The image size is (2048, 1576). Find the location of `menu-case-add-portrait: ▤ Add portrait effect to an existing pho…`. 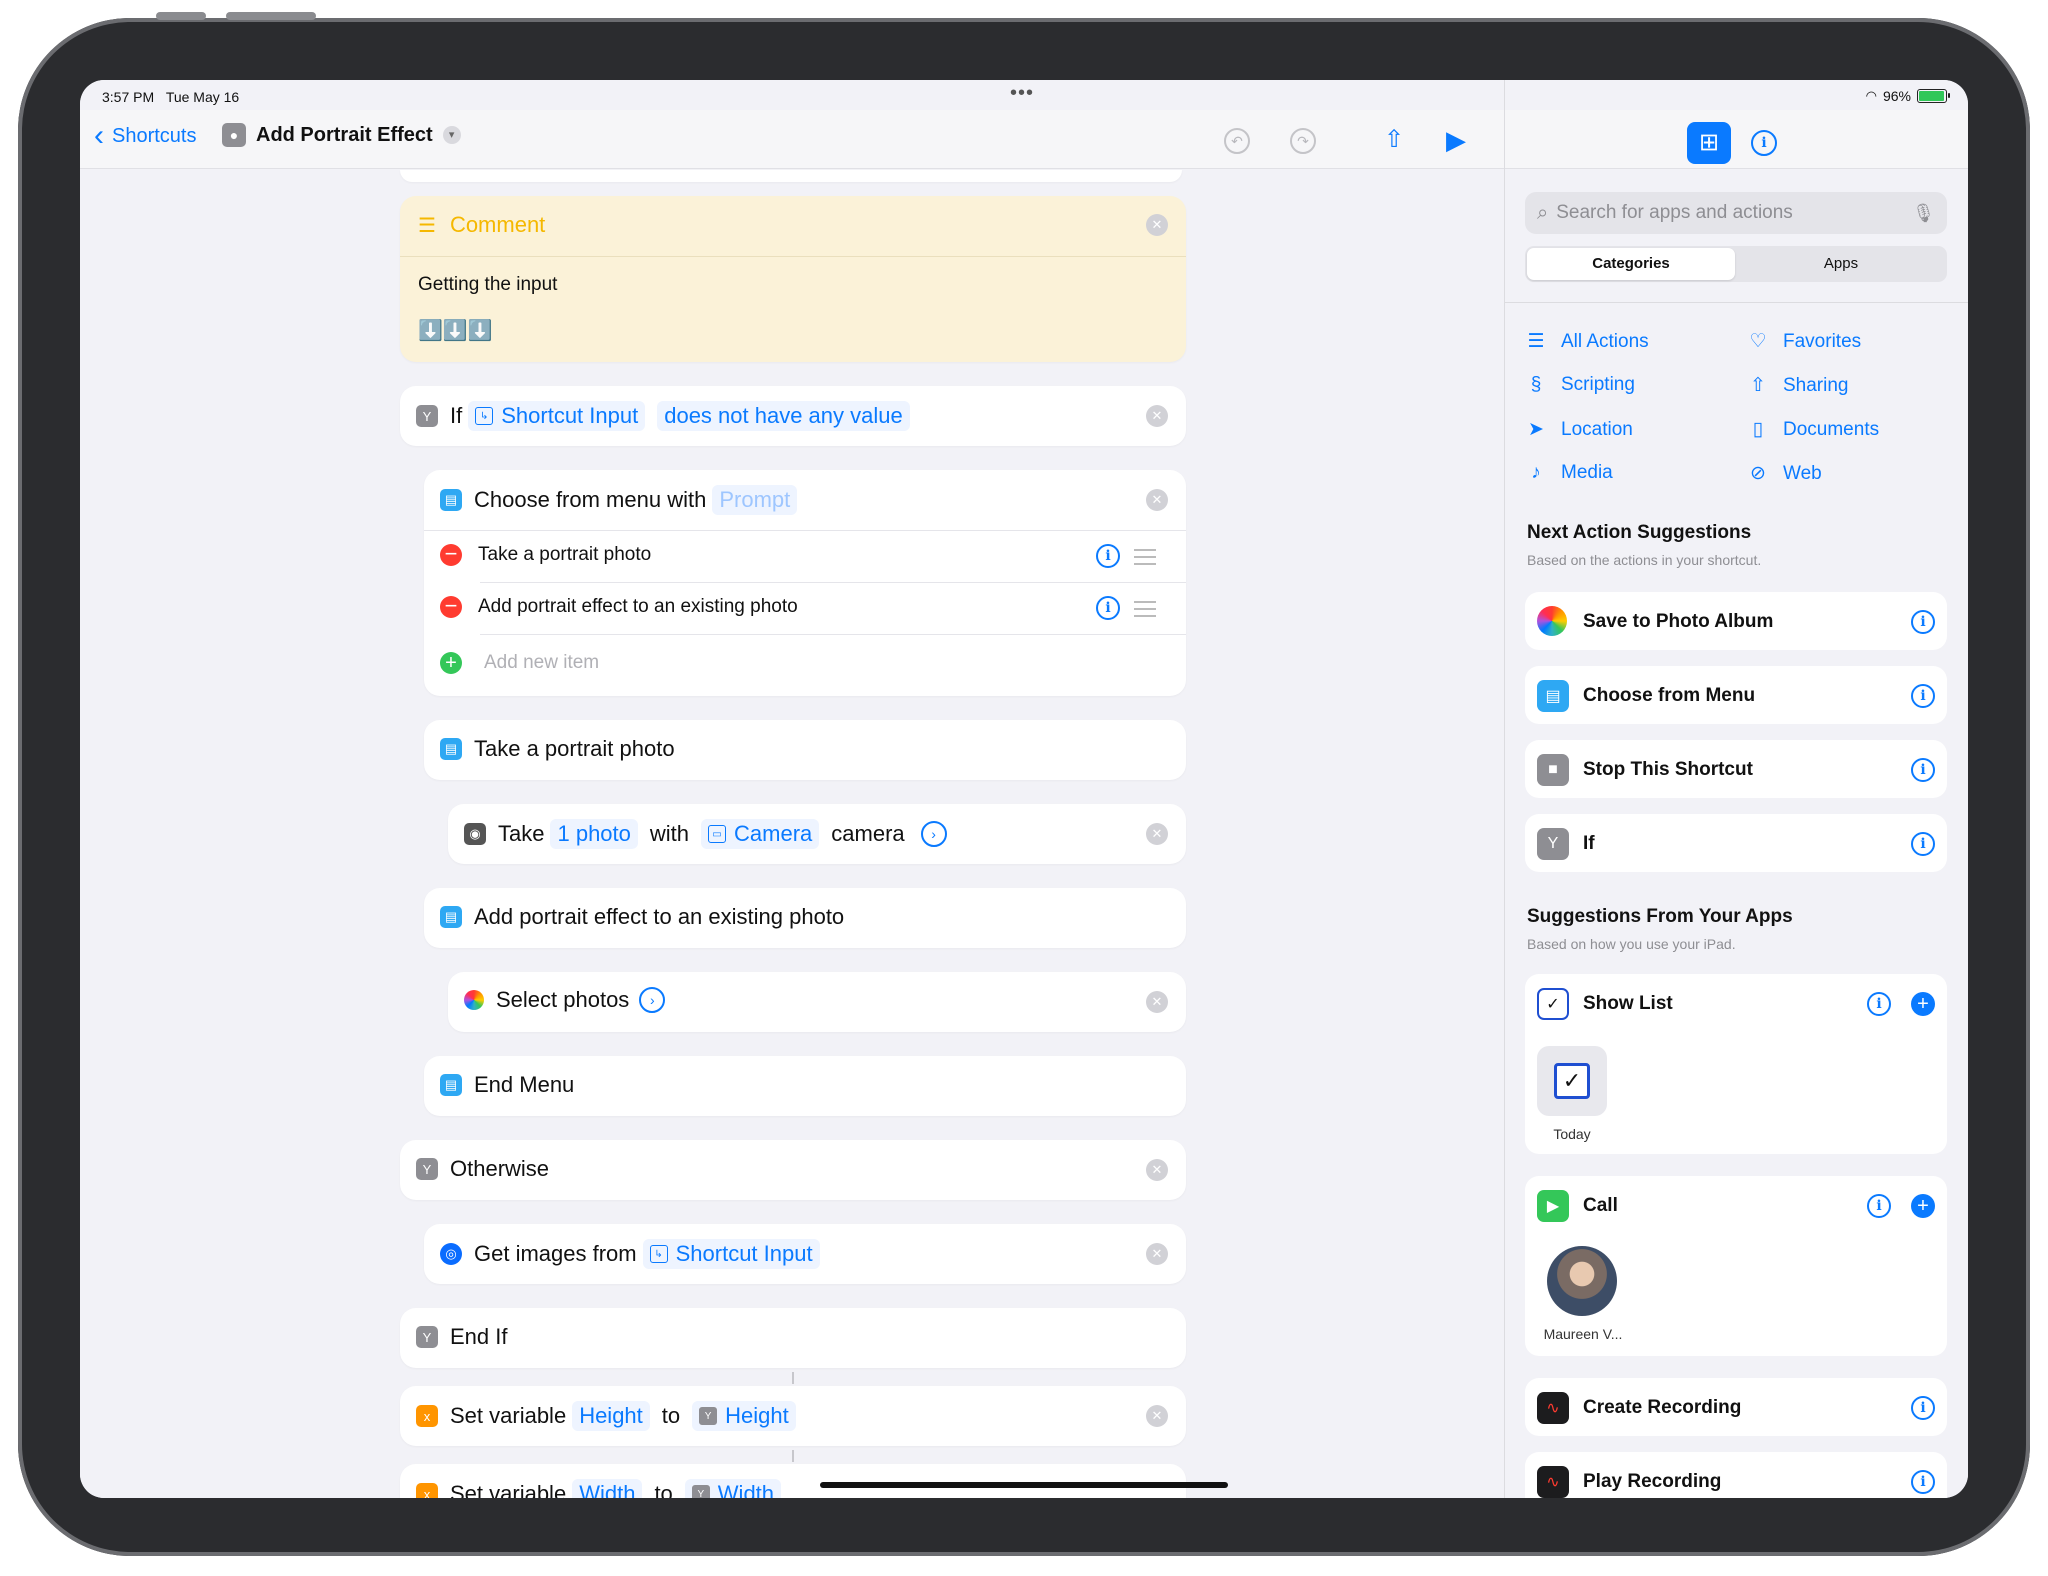

menu-case-add-portrait: ▤ Add portrait effect to an existing pho… is located at coordinates (805, 918).